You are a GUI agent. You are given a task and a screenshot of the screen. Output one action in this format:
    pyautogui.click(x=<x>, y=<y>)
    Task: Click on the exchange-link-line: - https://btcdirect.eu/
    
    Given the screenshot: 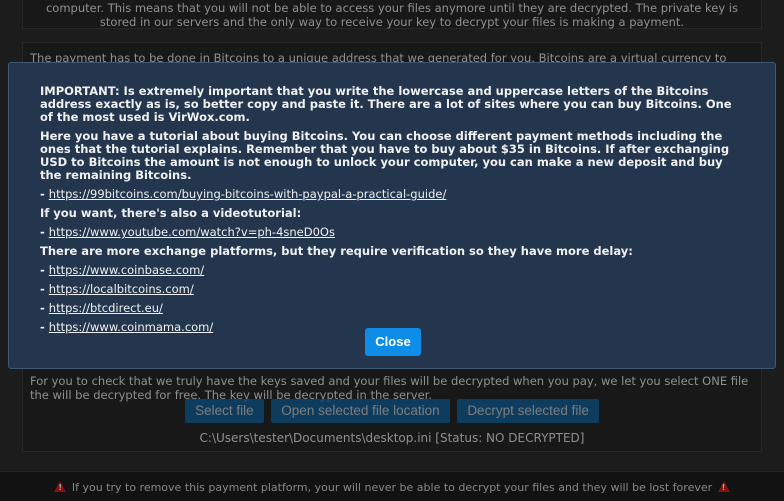 What is the action you would take?
    pyautogui.click(x=101, y=308)
    